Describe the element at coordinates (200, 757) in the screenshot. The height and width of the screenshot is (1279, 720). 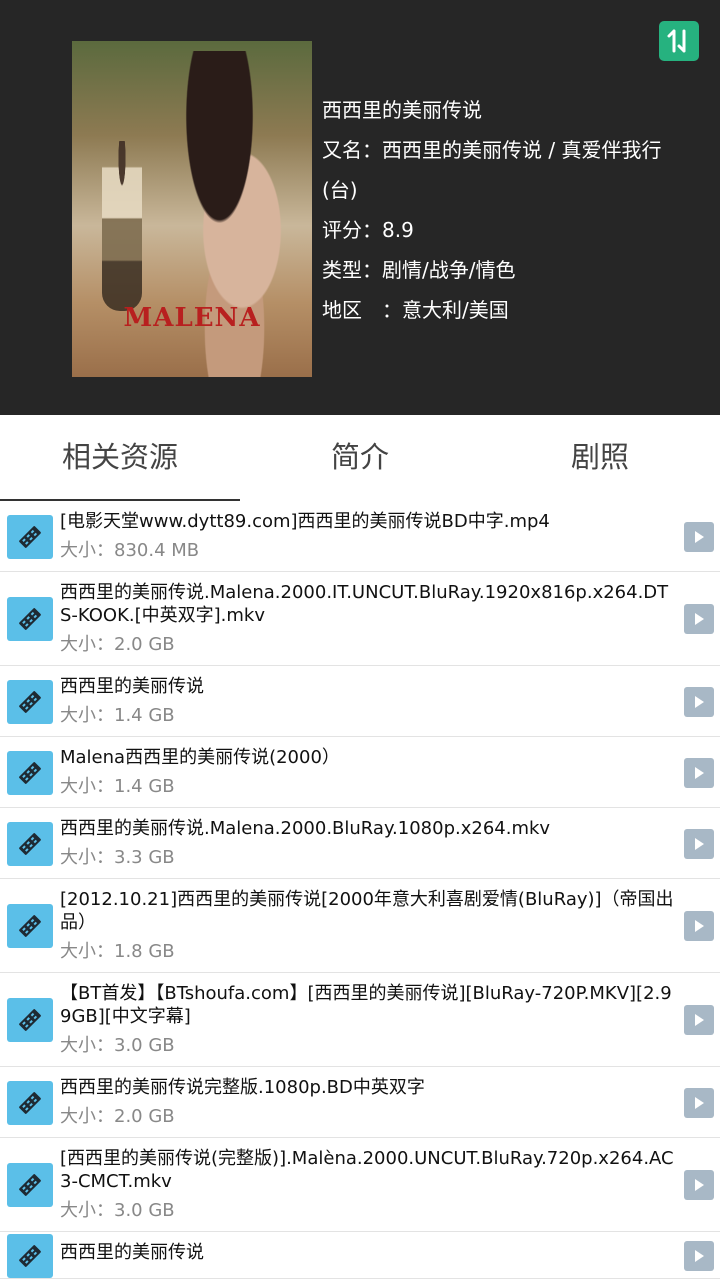
I see `resource-title: Malena西西里的美丽传说(2000）` at that location.